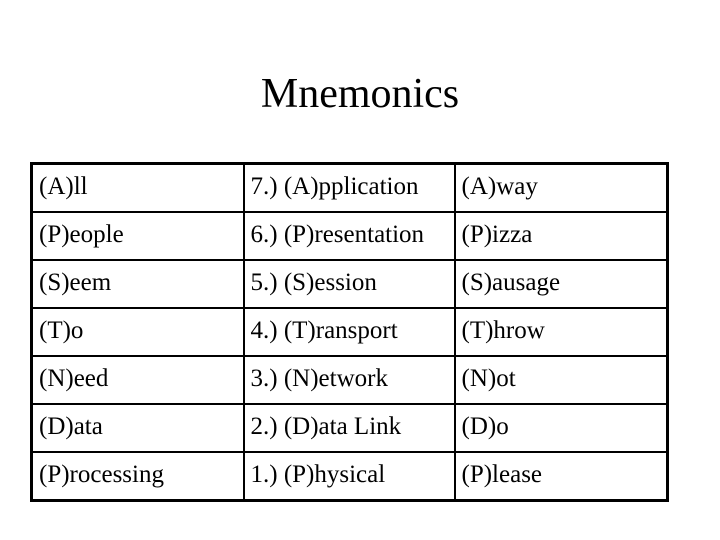 This screenshot has width=720, height=540. I want to click on osi-layer-cell: 5.) (S)ession, so click(349, 284).